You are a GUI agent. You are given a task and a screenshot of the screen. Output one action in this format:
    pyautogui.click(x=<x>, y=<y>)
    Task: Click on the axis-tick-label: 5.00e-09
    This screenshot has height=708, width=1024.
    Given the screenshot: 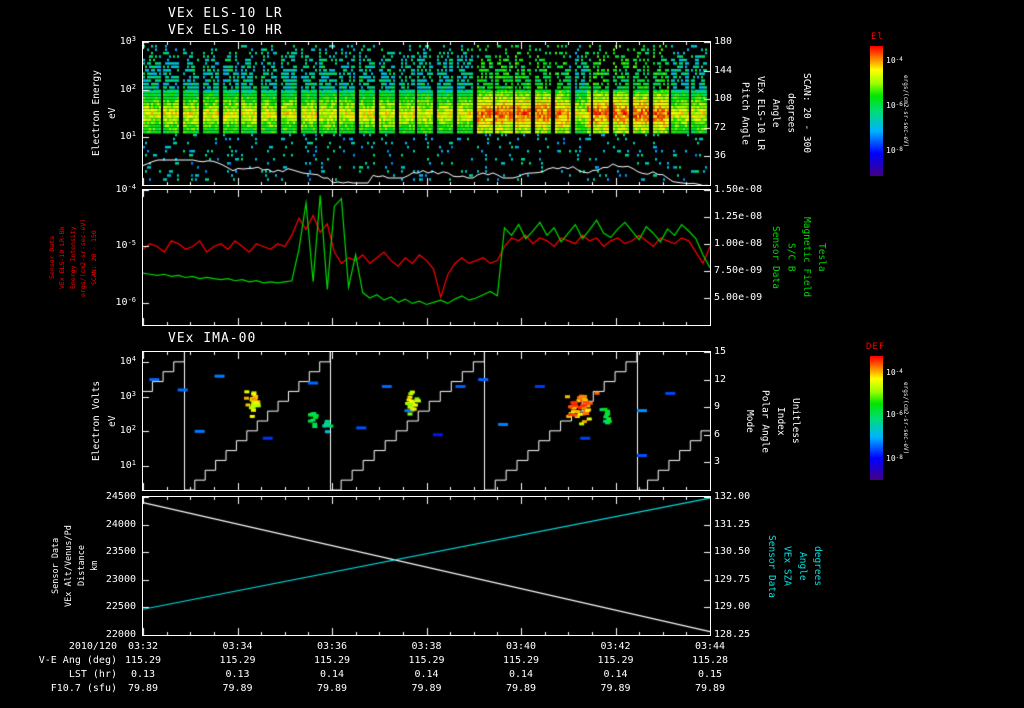 What is the action you would take?
    pyautogui.click(x=738, y=297)
    